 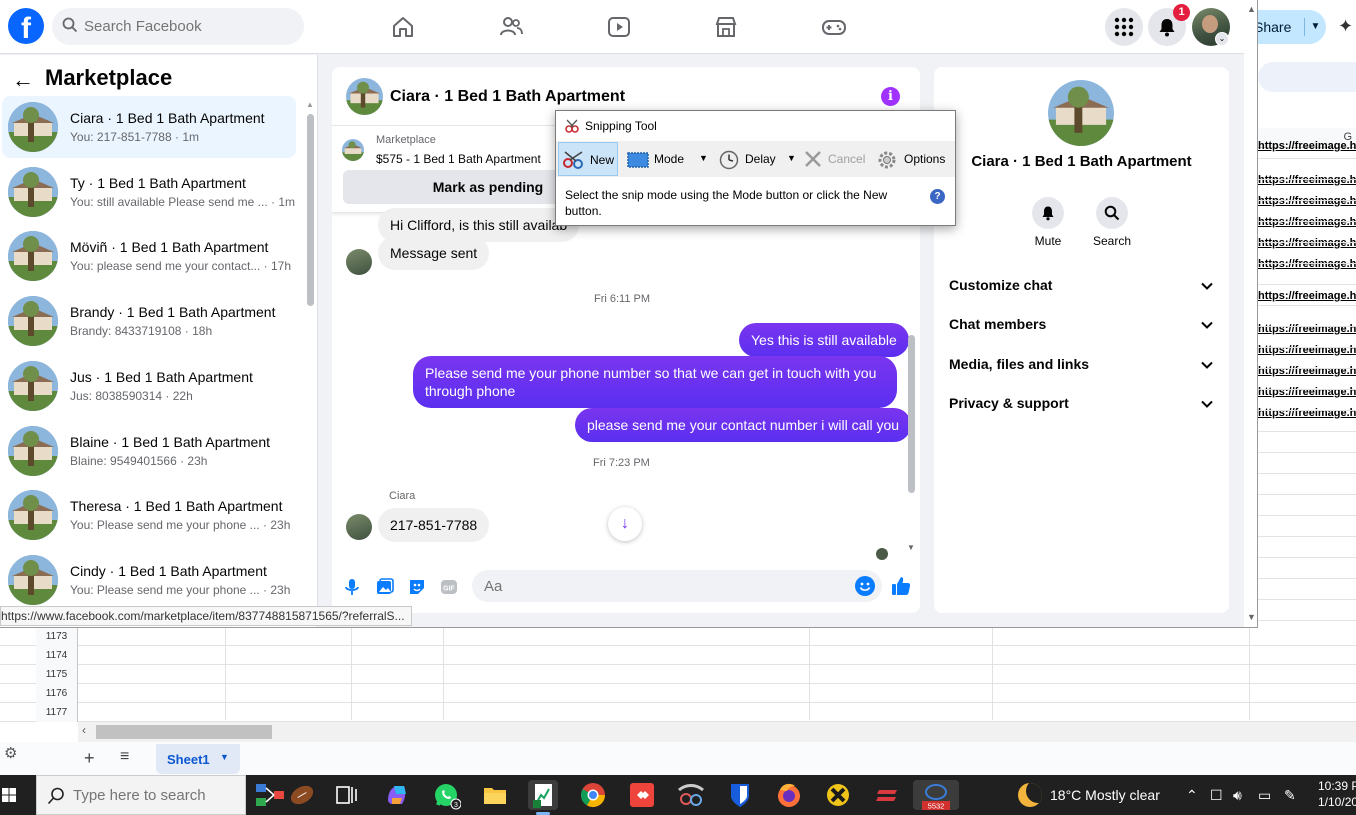 What do you see at coordinates (757, 159) in the screenshot?
I see `delay-button: Delay ▼` at bounding box center [757, 159].